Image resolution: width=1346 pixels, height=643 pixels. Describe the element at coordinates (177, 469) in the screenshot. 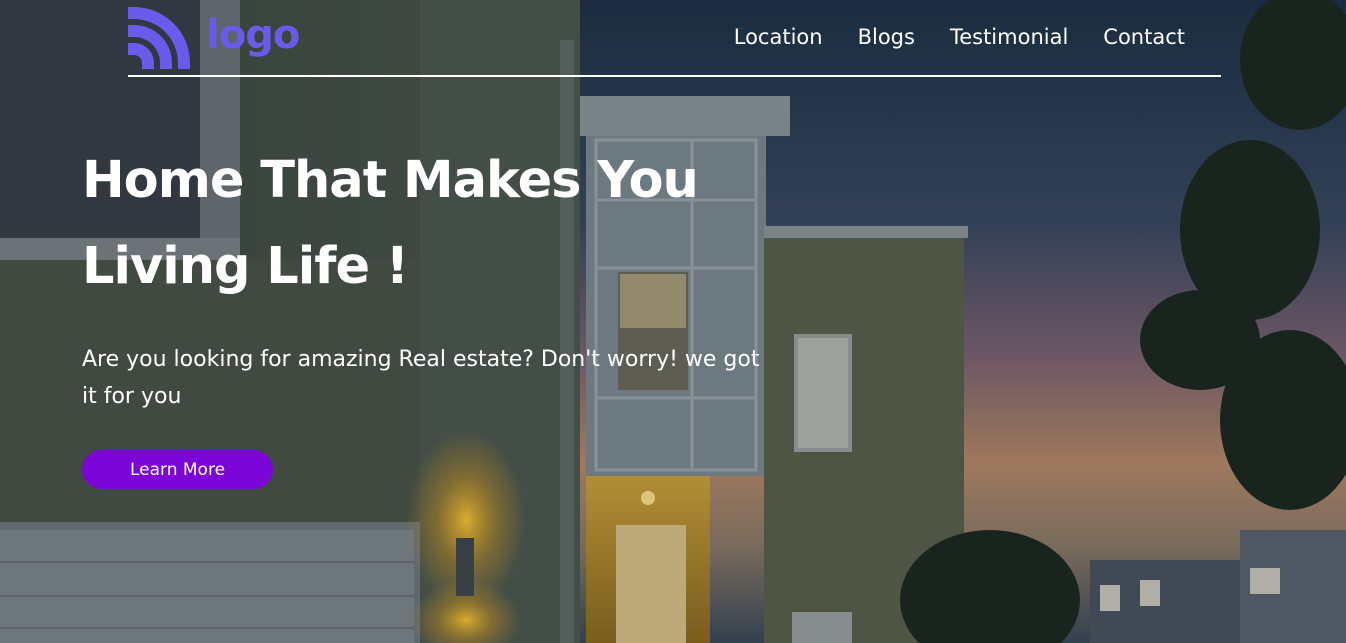

I see `learn-more-button: Learn More` at that location.